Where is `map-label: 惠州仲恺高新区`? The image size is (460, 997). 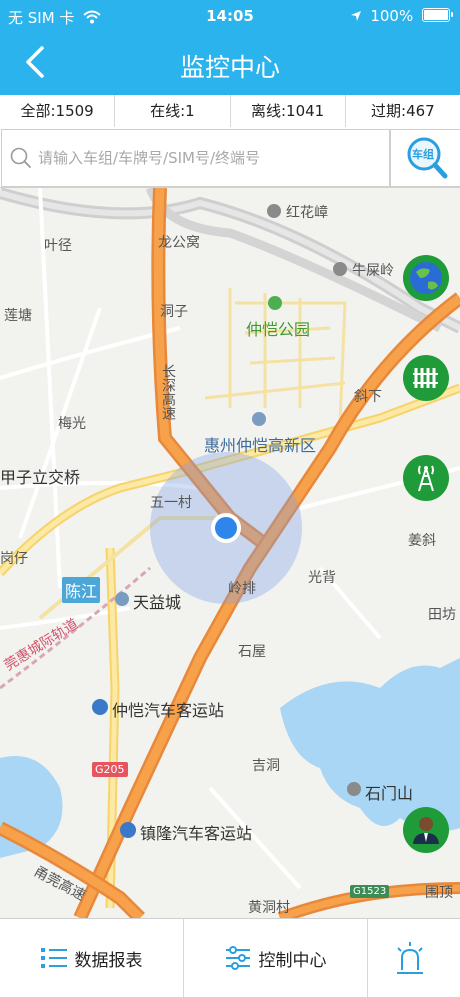 map-label: 惠州仲恺高新区 is located at coordinates (260, 445).